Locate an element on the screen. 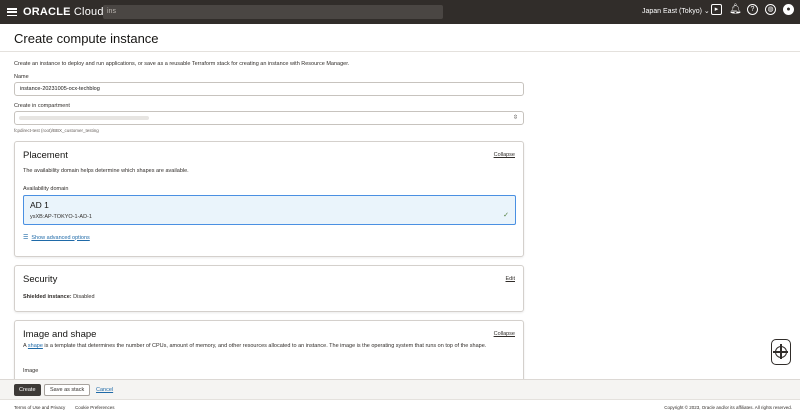 The image size is (800, 414). page-title: Create compute instance is located at coordinates (86, 38).